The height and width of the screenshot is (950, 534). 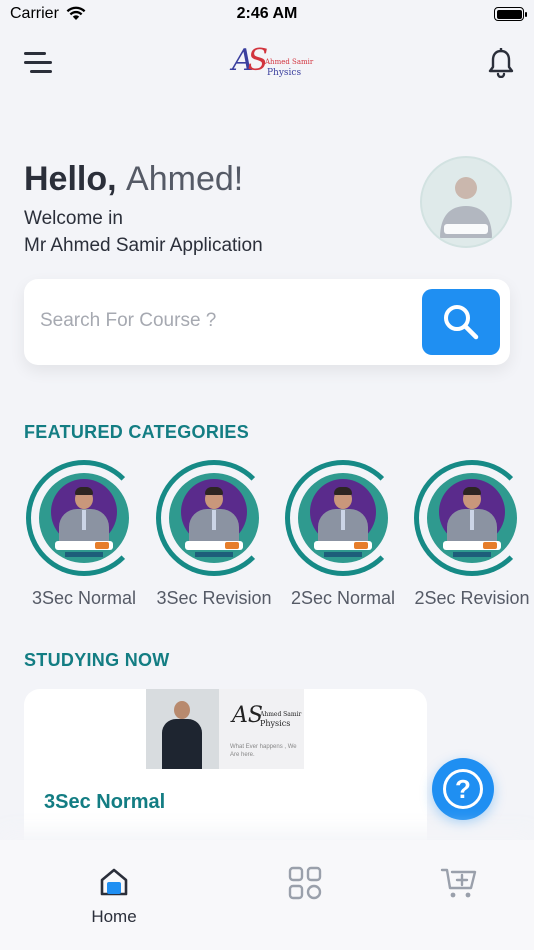 I want to click on greeting-hello: Hello,, so click(x=70, y=179).